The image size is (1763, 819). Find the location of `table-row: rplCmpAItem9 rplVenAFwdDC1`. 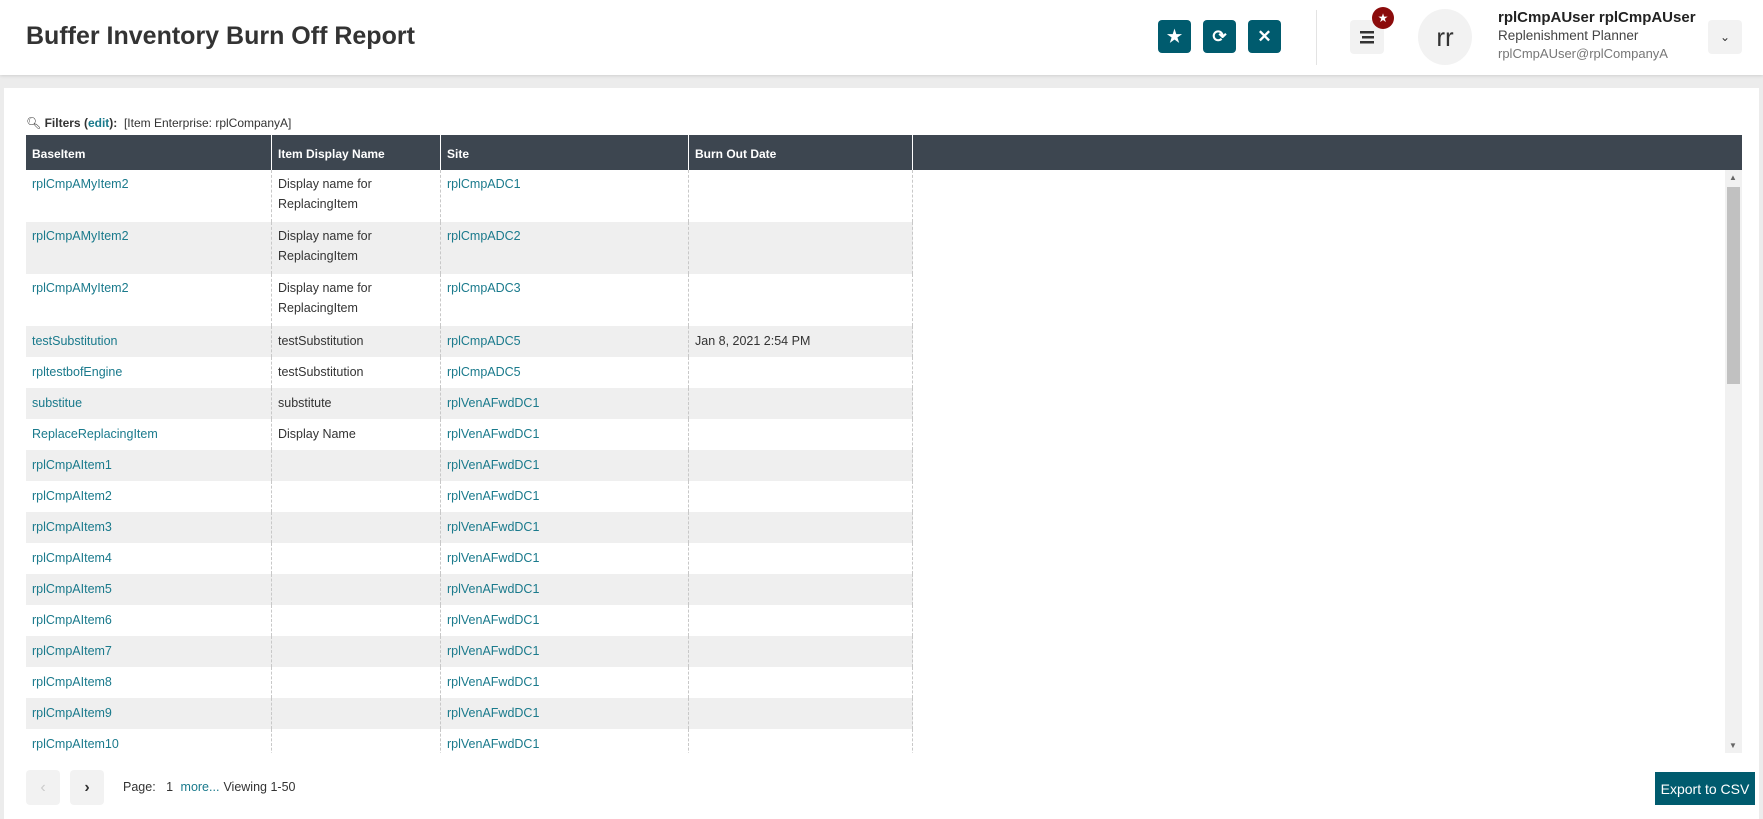

table-row: rplCmpAItem9 rplVenAFwdDC1 is located at coordinates (469, 713).